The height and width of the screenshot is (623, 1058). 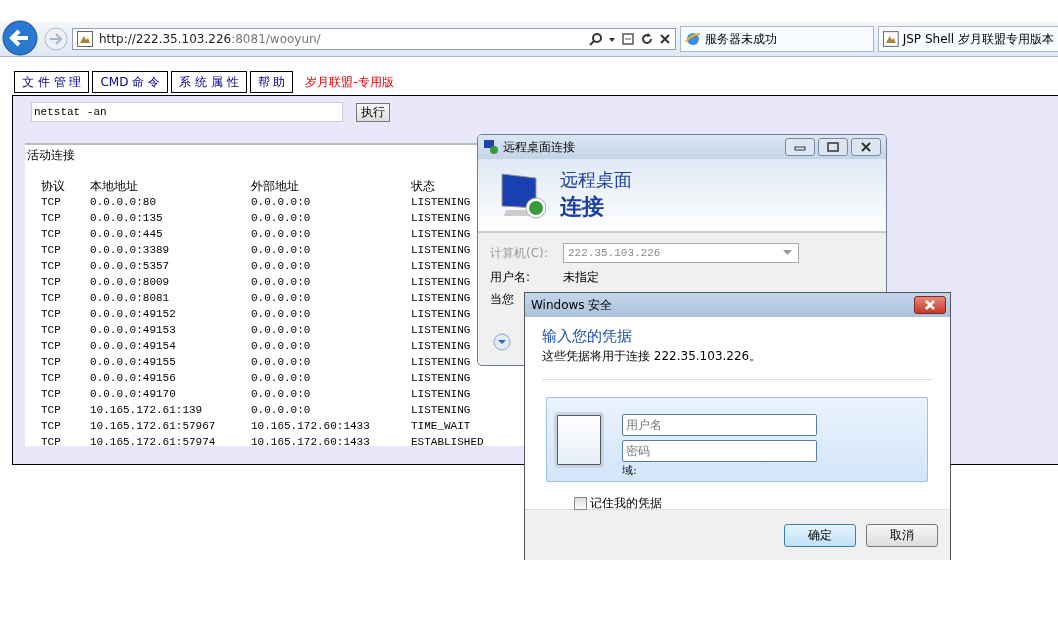 What do you see at coordinates (502, 299) in the screenshot?
I see `info-text: 当您` at bounding box center [502, 299].